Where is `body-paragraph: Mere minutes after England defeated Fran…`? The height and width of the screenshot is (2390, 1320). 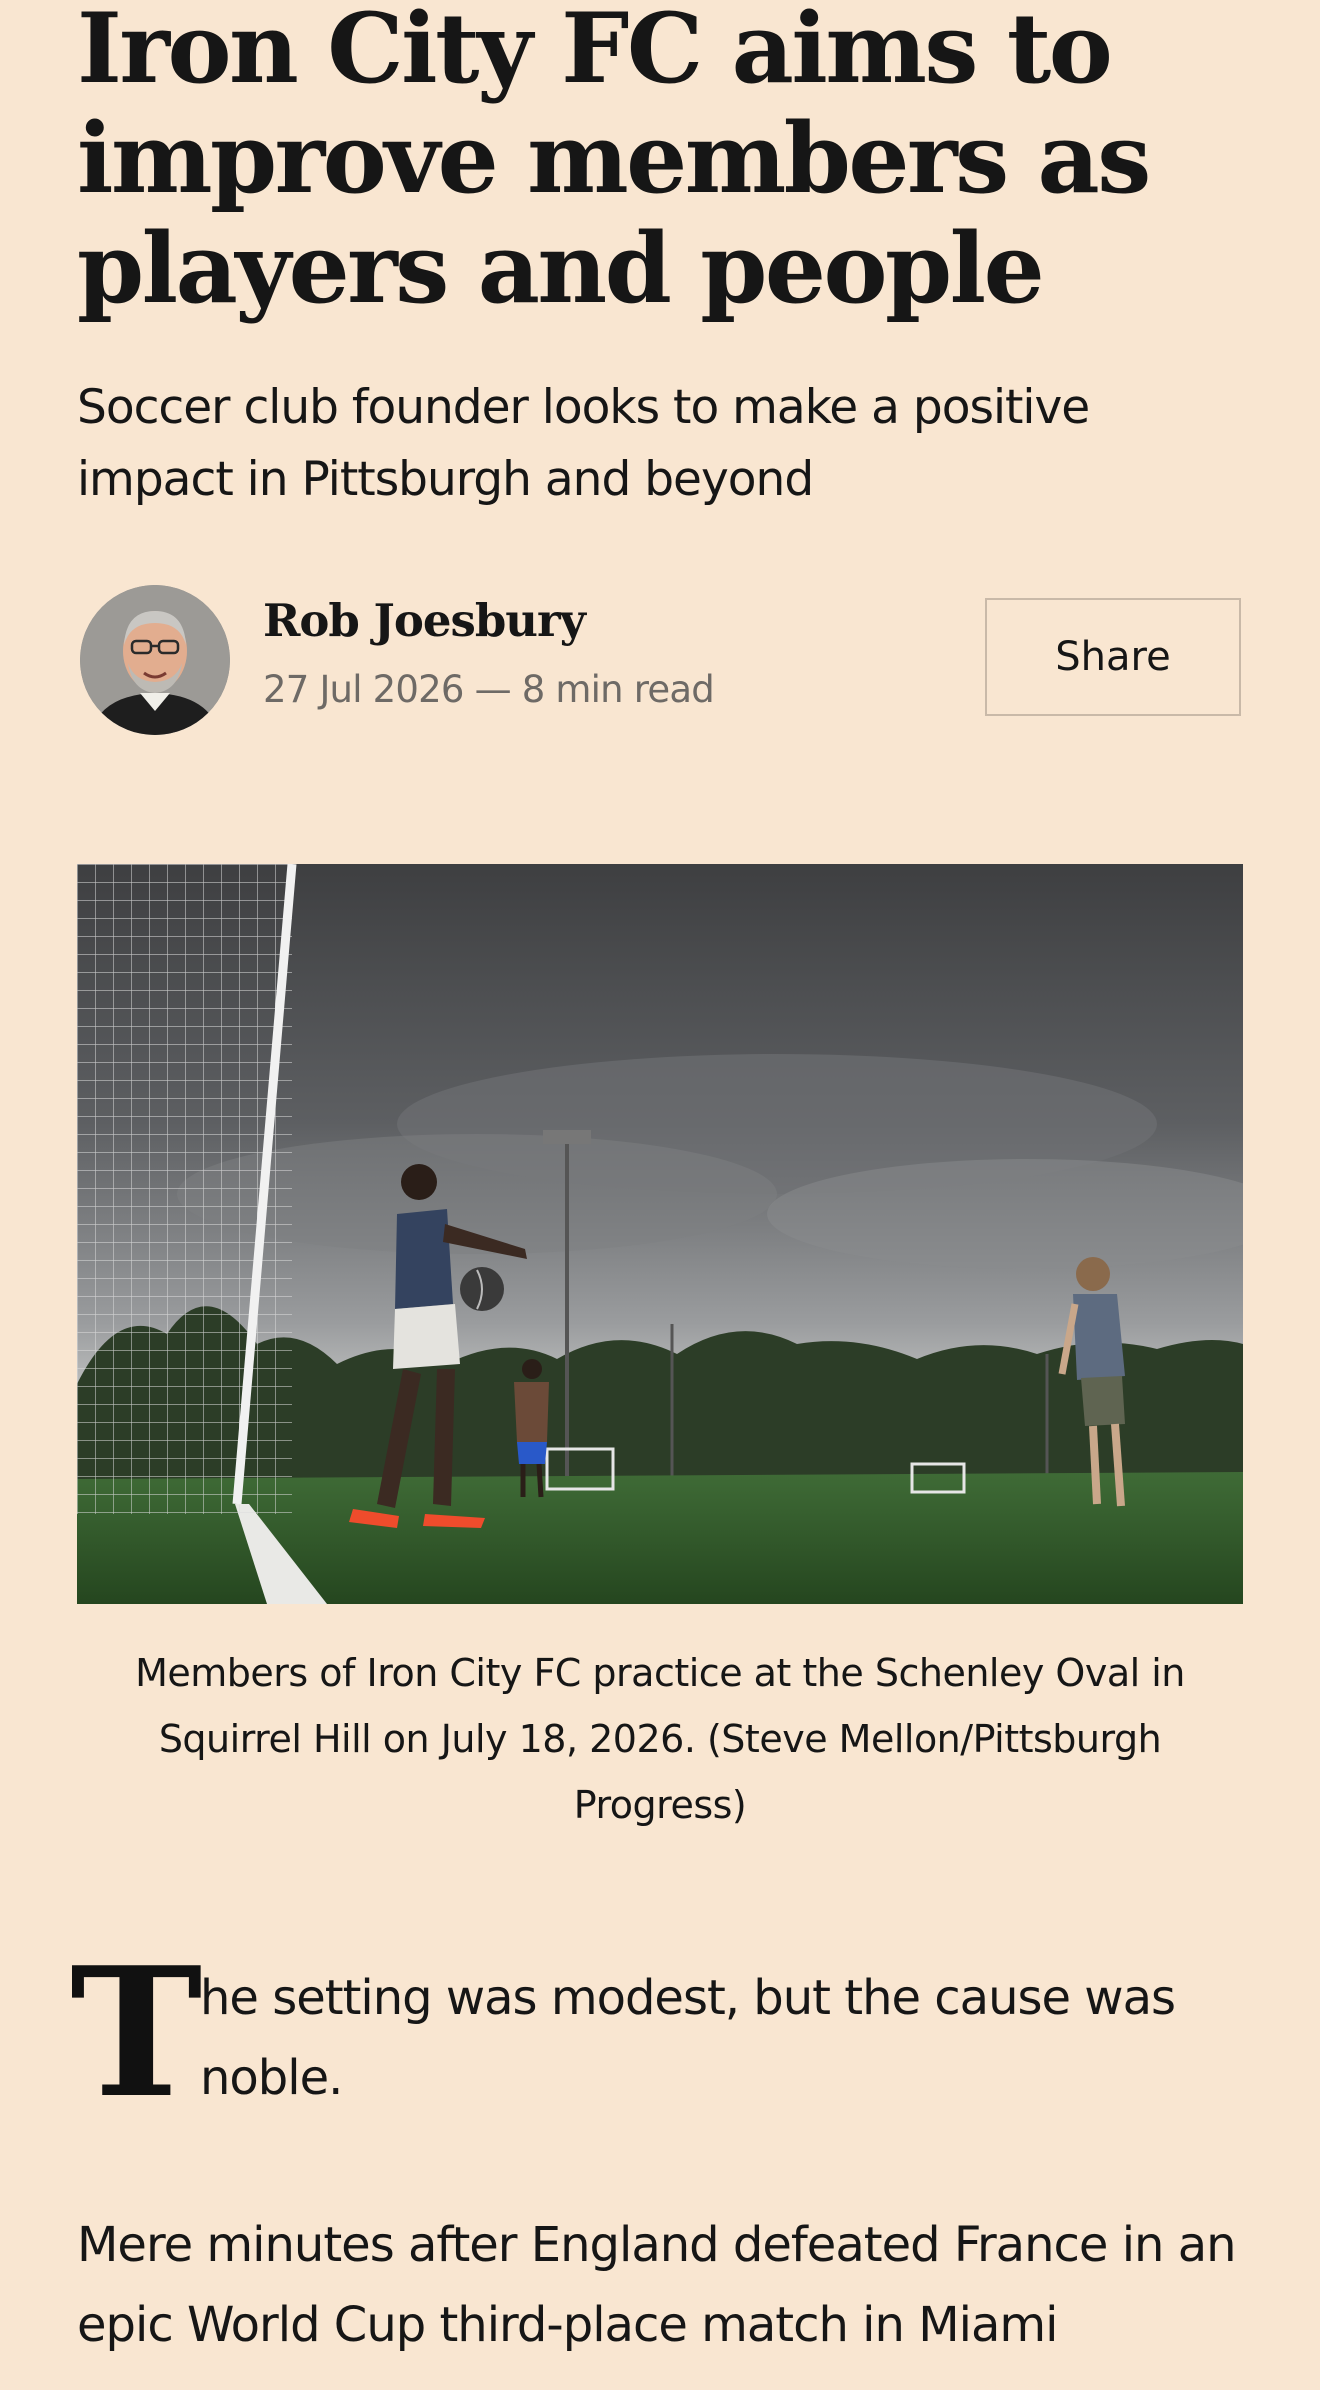
body-paragraph: Mere minutes after England defeated Fran… is located at coordinates (657, 2285).